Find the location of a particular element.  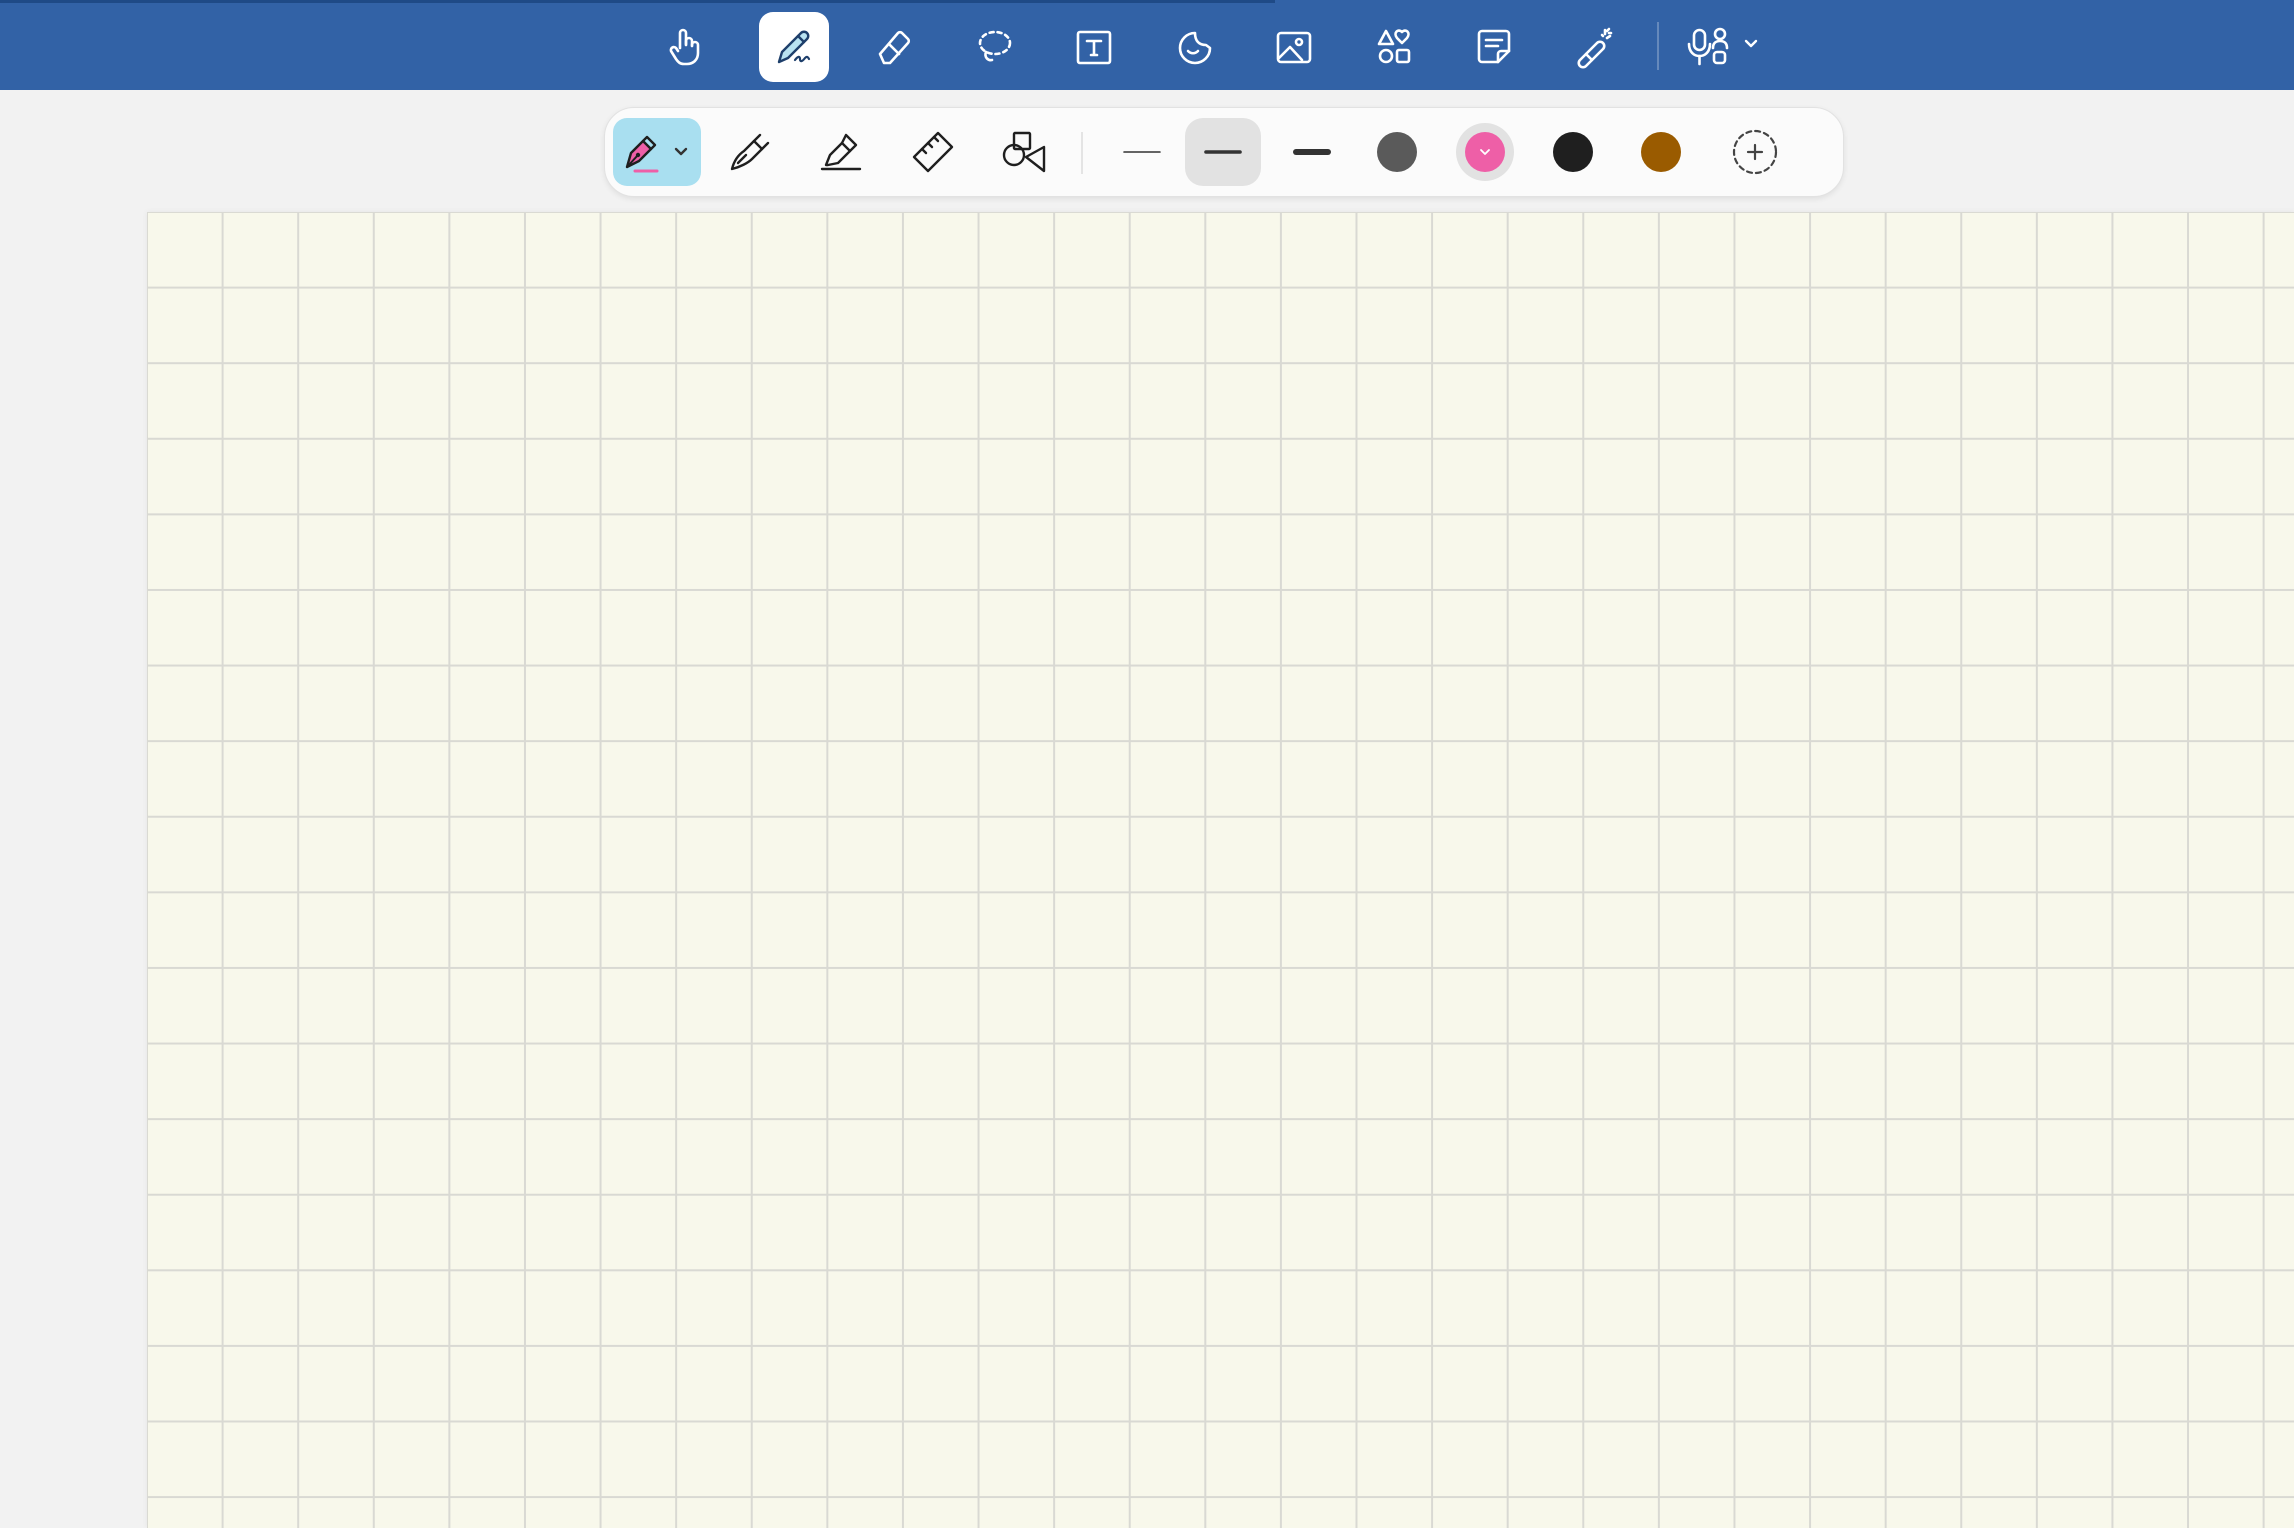

lasso-tool-button is located at coordinates (994, 47).